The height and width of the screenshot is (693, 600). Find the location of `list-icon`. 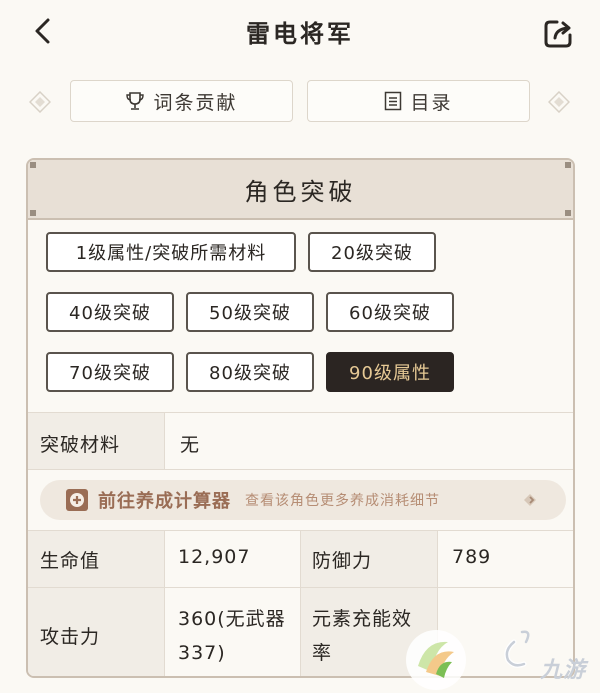

list-icon is located at coordinates (393, 101).